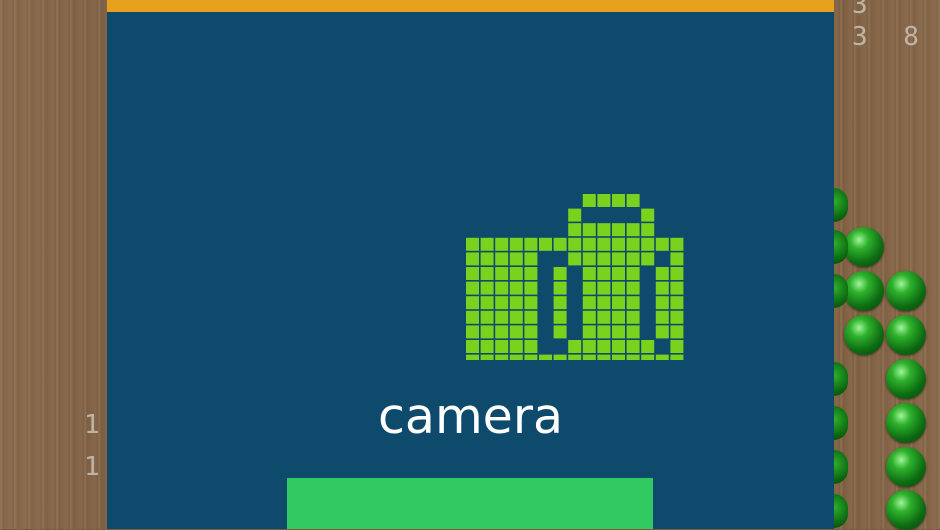  I want to click on continue-button, so click(470, 503).